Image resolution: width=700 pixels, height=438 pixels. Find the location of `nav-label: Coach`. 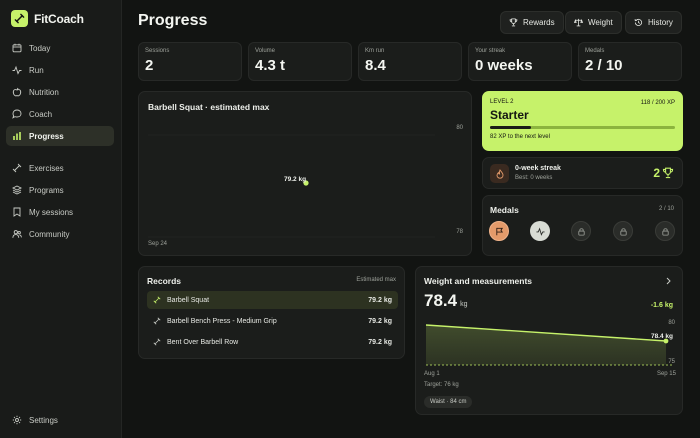

nav-label: Coach is located at coordinates (41, 114).